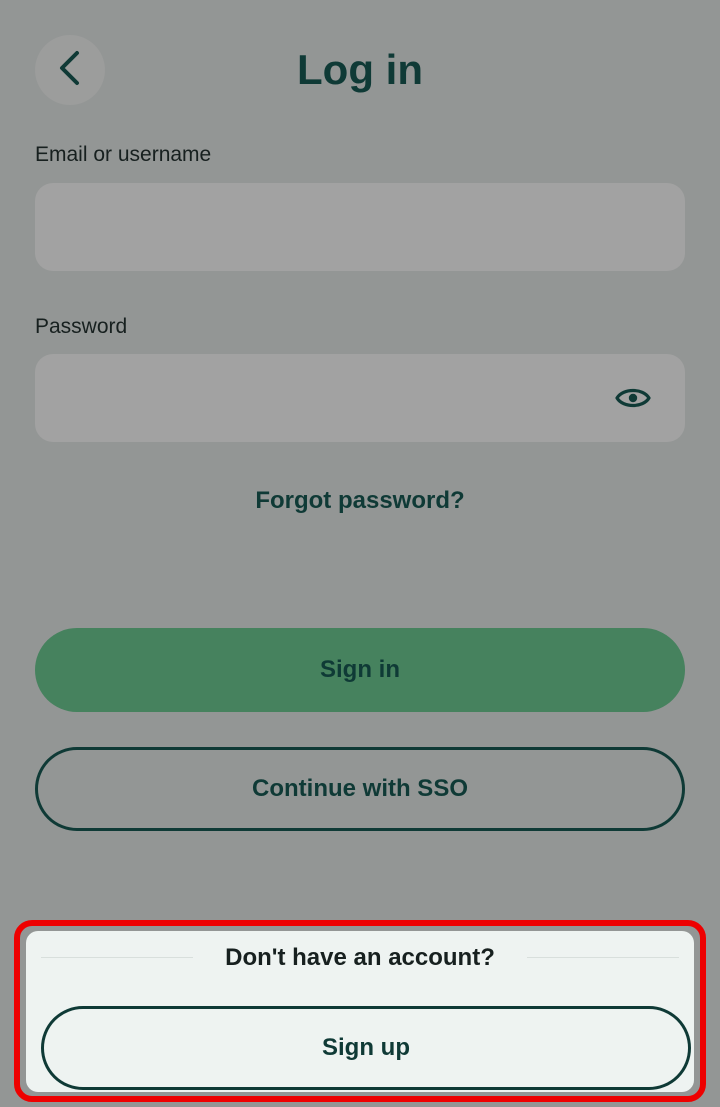  What do you see at coordinates (360, 501) in the screenshot?
I see `forgot-password-link: Forgot password?` at bounding box center [360, 501].